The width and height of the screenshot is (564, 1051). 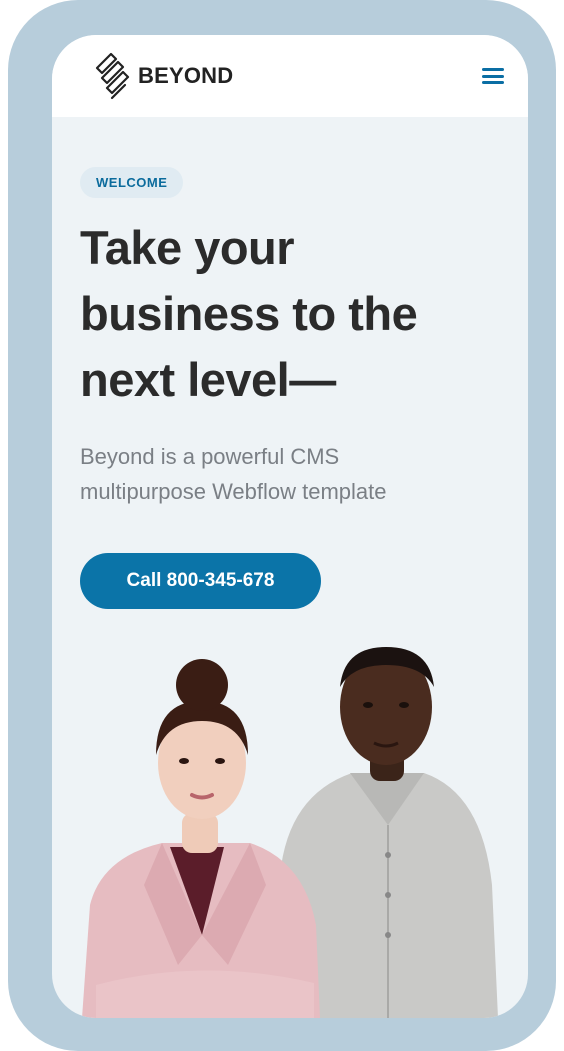 I want to click on hamburger-menu-icon, so click(x=493, y=76).